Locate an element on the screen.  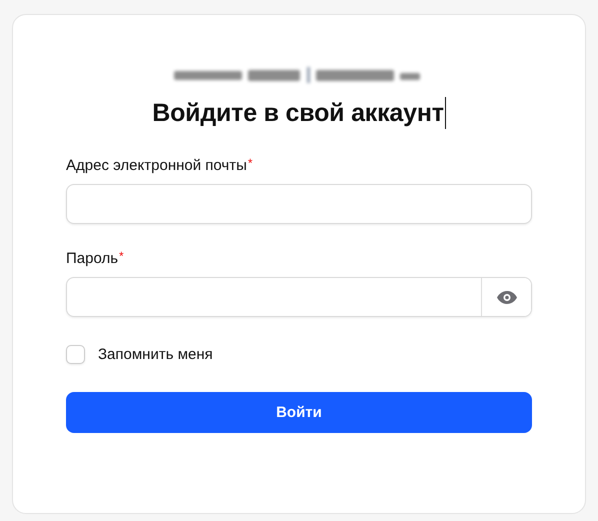
text-cursor is located at coordinates (445, 113).